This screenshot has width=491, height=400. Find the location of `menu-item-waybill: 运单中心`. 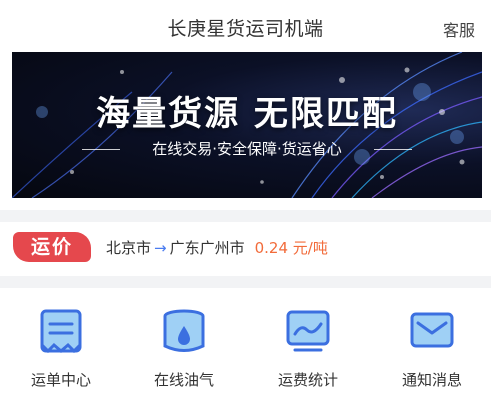

menu-item-waybill: 运单中心 is located at coordinates (61, 353).